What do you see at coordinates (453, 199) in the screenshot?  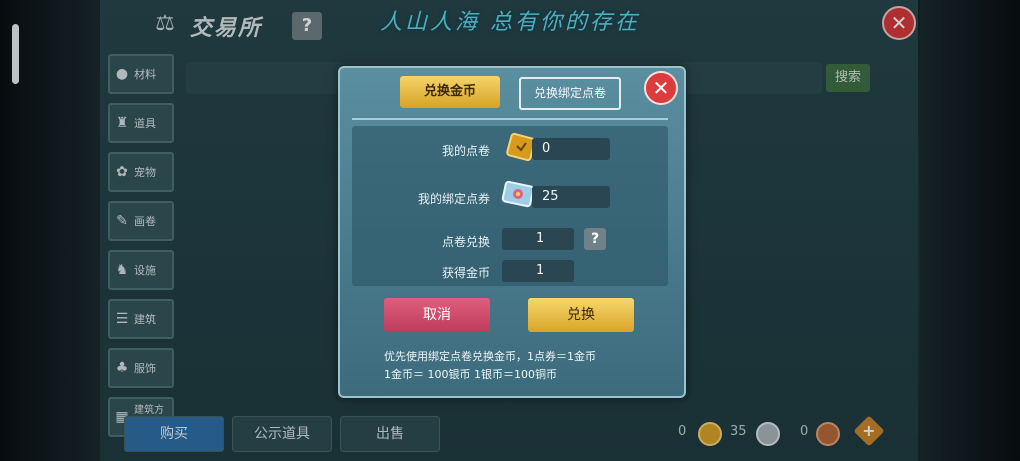 I see `my-bound-points-label: 我的绑定点券` at bounding box center [453, 199].